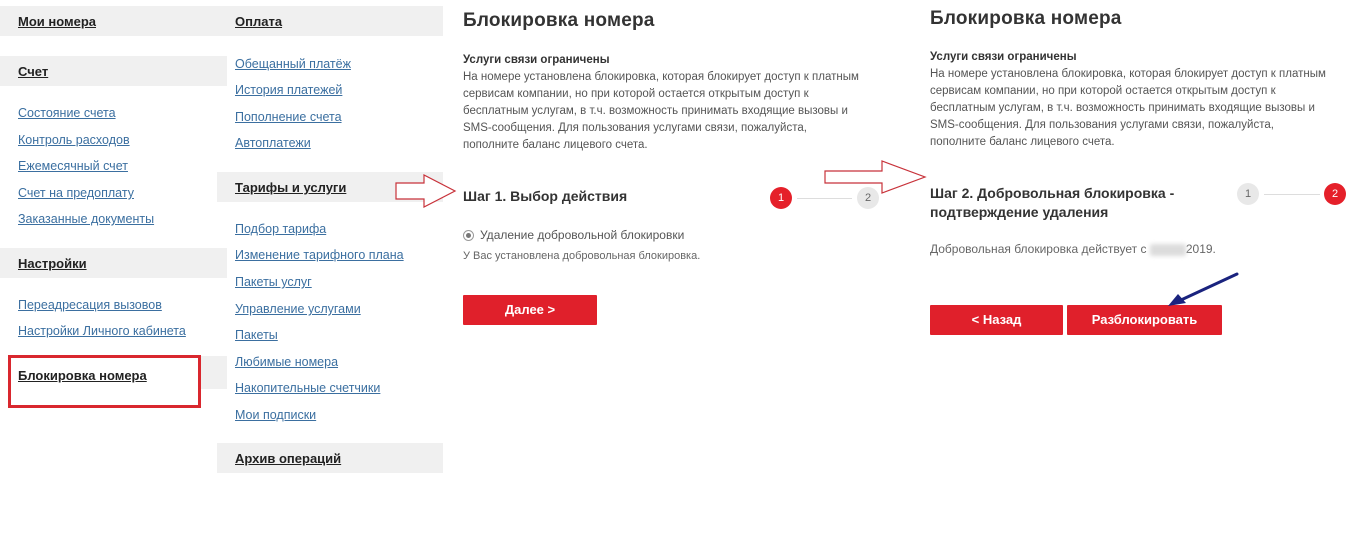  Describe the element at coordinates (1203, 289) in the screenshot. I see `arrow-pointer-navy-icon` at that location.